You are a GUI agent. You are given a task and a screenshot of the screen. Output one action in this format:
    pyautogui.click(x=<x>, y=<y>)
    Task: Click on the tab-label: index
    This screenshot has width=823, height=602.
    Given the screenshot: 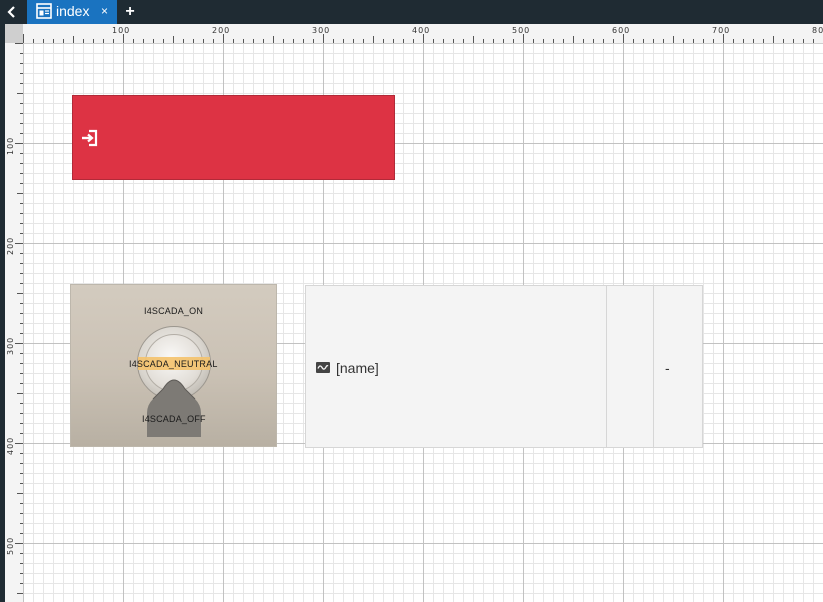 What is the action you would take?
    pyautogui.click(x=73, y=11)
    